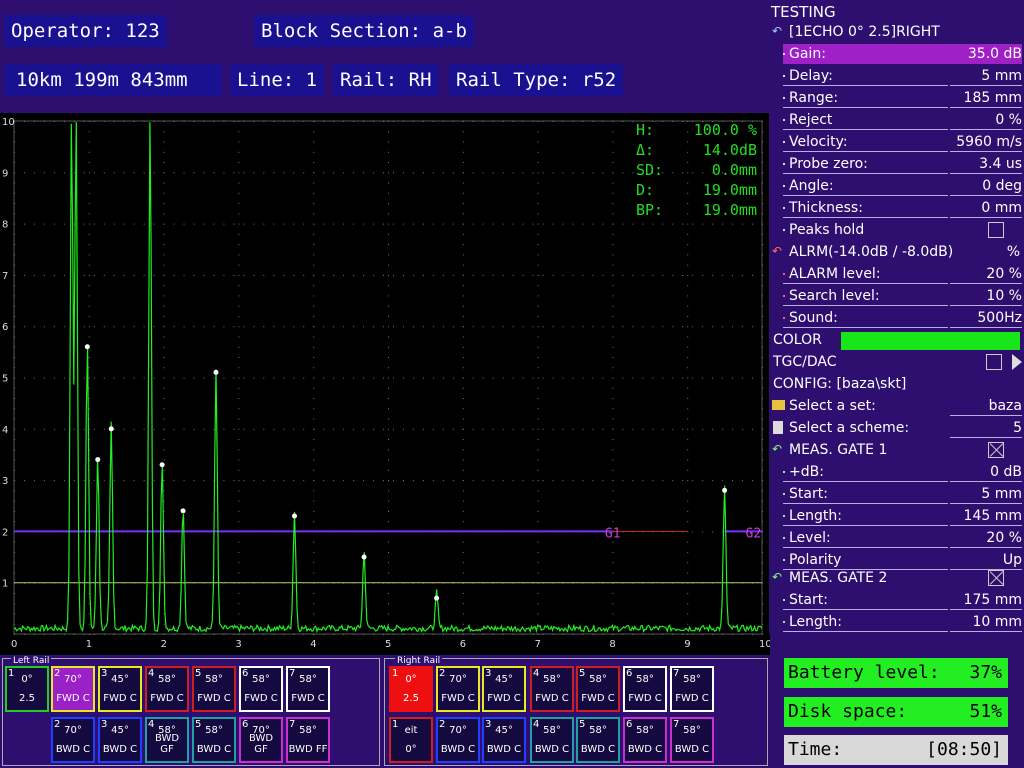  Describe the element at coordinates (896, 187) in the screenshot. I see `setting-row-6: Angle: 0 deg` at that location.